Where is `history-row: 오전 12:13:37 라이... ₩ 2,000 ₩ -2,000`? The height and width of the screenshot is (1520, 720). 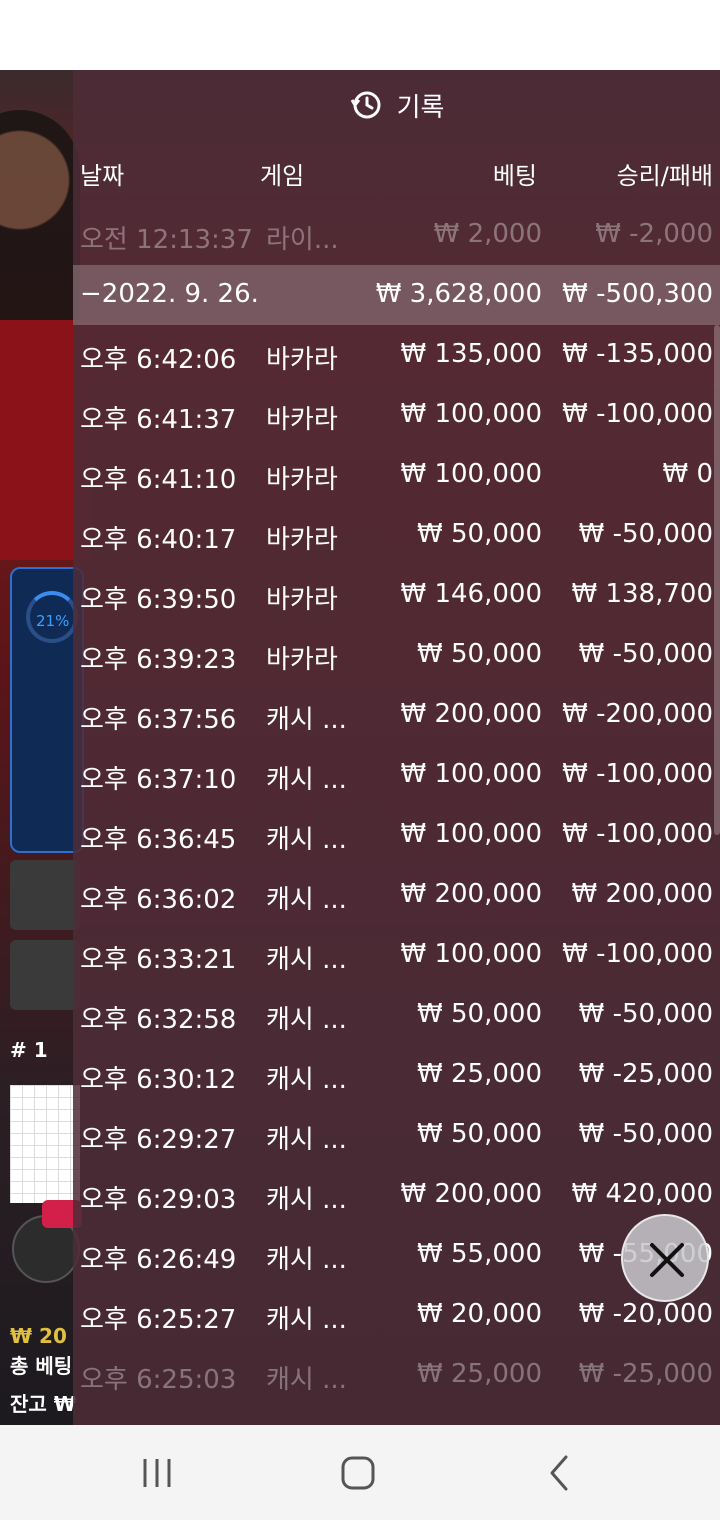 history-row: 오전 12:13:37 라이... ₩ 2,000 ₩ -2,000 is located at coordinates (396, 235).